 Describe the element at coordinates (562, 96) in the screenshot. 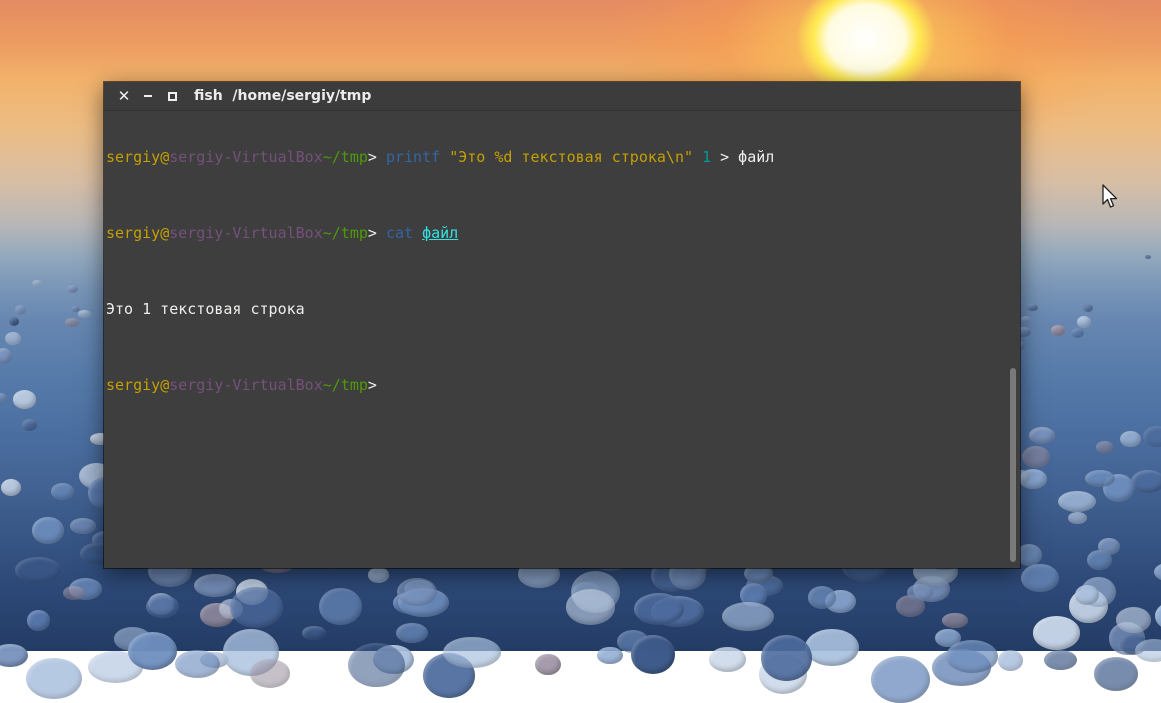

I see `window-titlebar: ✕ fish /home/sergiy/tmp` at that location.